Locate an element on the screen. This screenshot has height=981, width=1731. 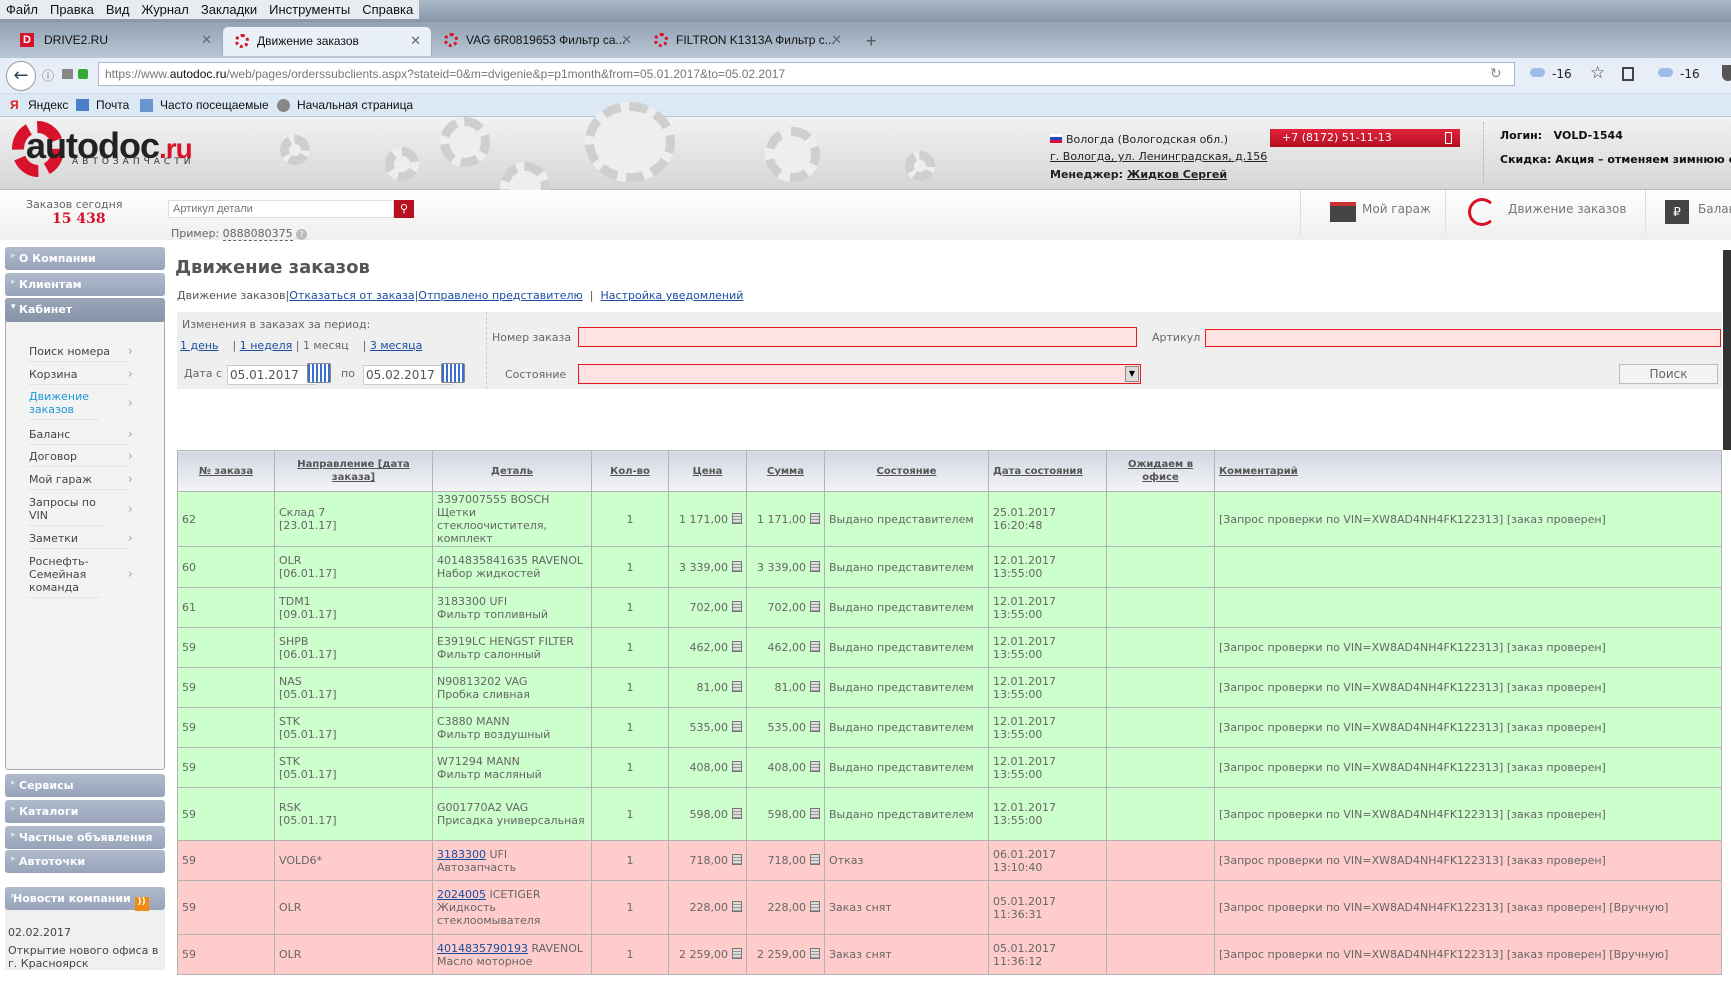
shield-icon is located at coordinates (1726, 73).